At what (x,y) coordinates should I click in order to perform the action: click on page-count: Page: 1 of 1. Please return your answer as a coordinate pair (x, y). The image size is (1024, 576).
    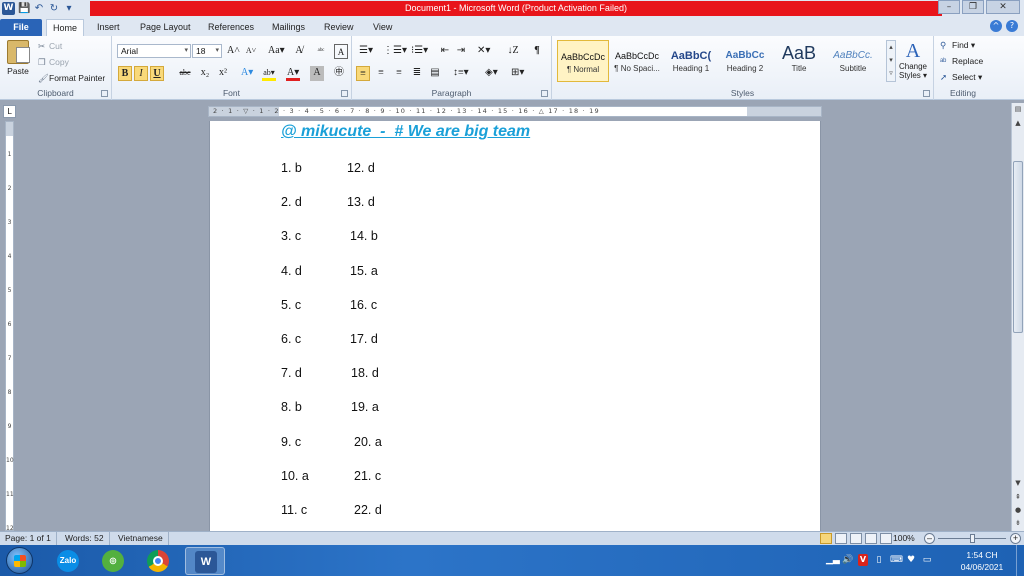
    Looking at the image, I should click on (28, 538).